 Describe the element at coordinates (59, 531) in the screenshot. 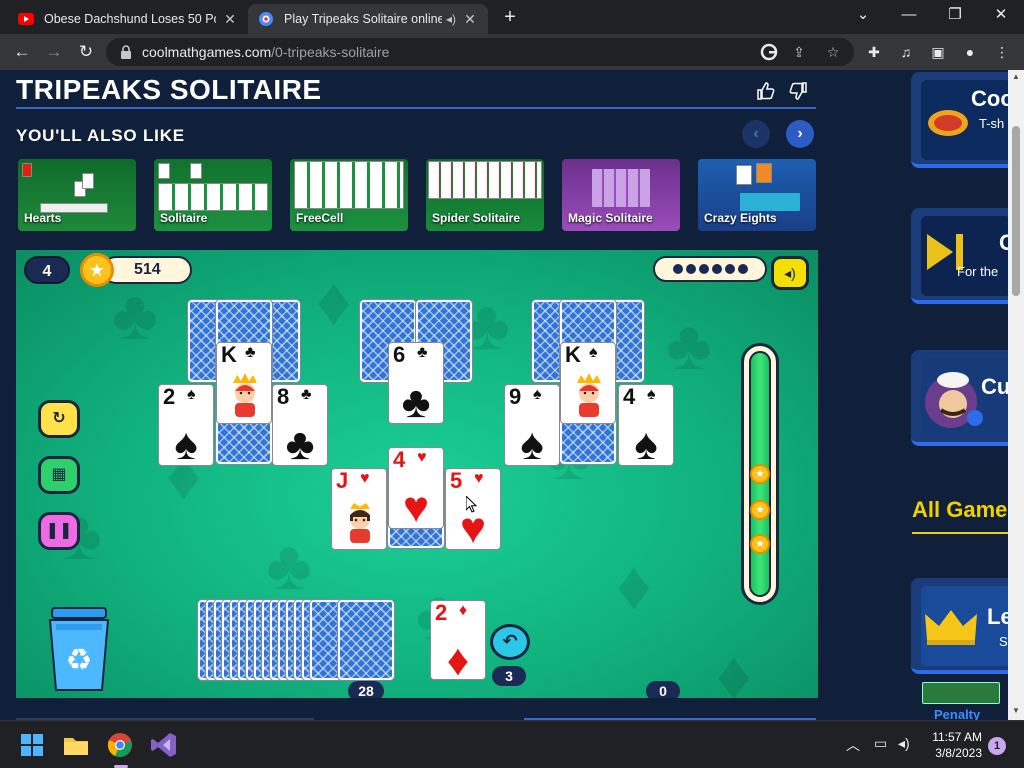

I see `pause-button: ❚❚` at that location.